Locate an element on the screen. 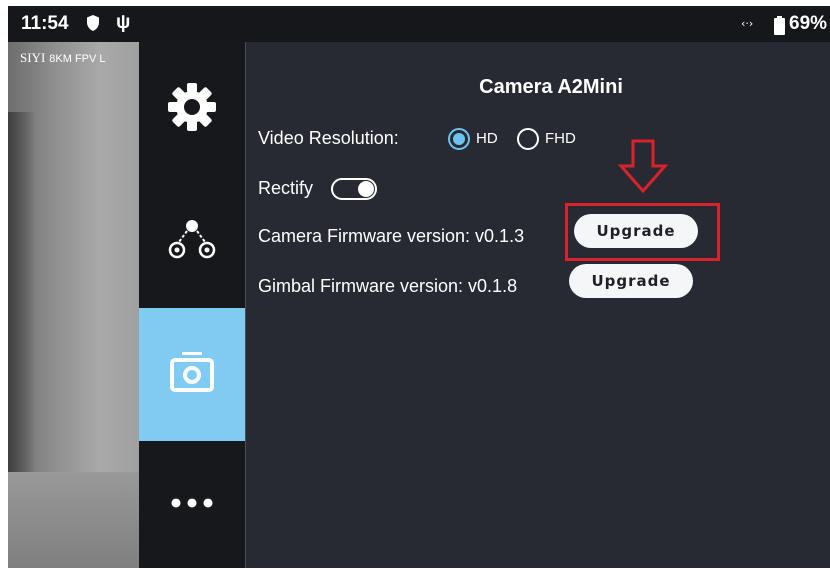 The height and width of the screenshot is (569, 830). gear-icon is located at coordinates (192, 109).